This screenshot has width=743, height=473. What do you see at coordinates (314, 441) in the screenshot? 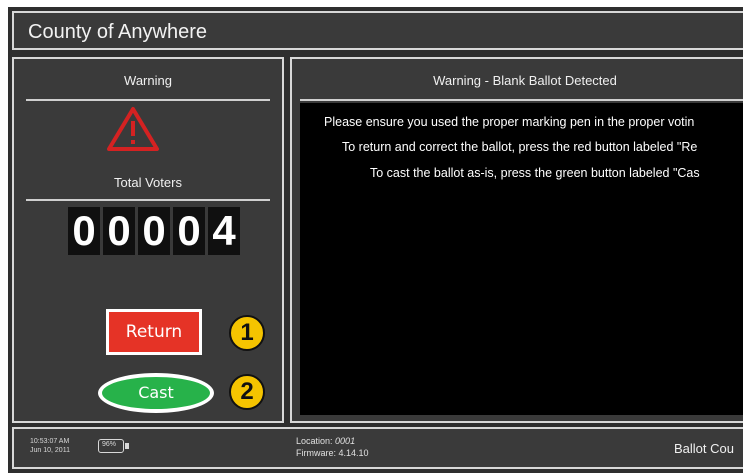
I see `location-label: Location:` at bounding box center [314, 441].